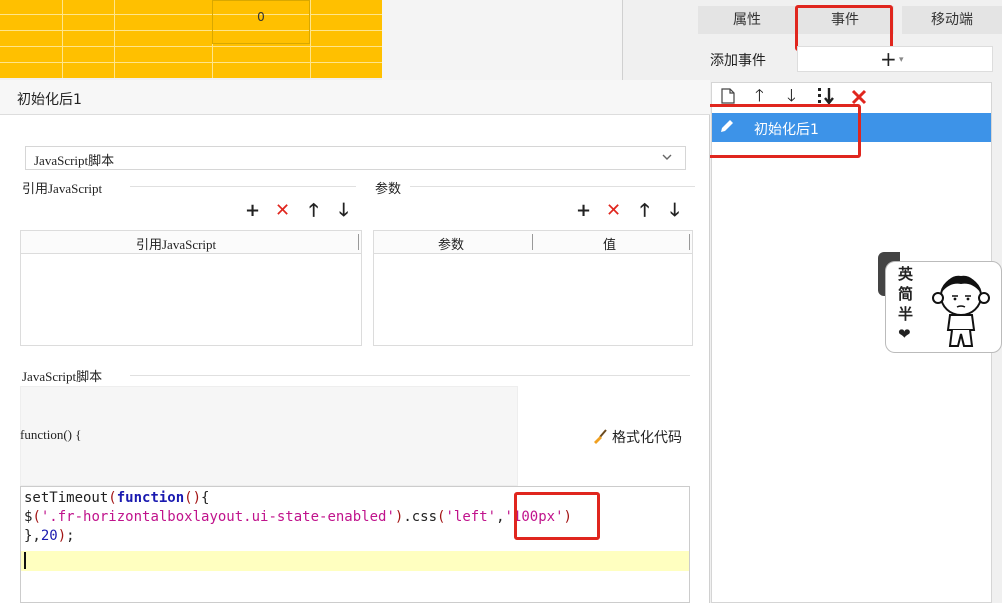 The height and width of the screenshot is (603, 1002). I want to click on add-param-plus-icon: +, so click(583, 211).